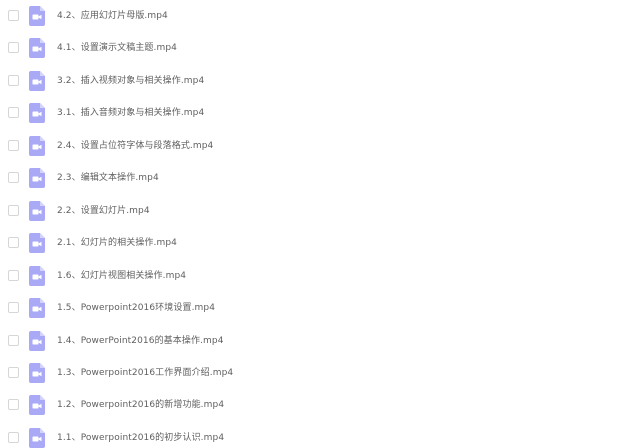  I want to click on file-row: 2.4、设置占位符字体与段落格式.mp4, so click(320, 146).